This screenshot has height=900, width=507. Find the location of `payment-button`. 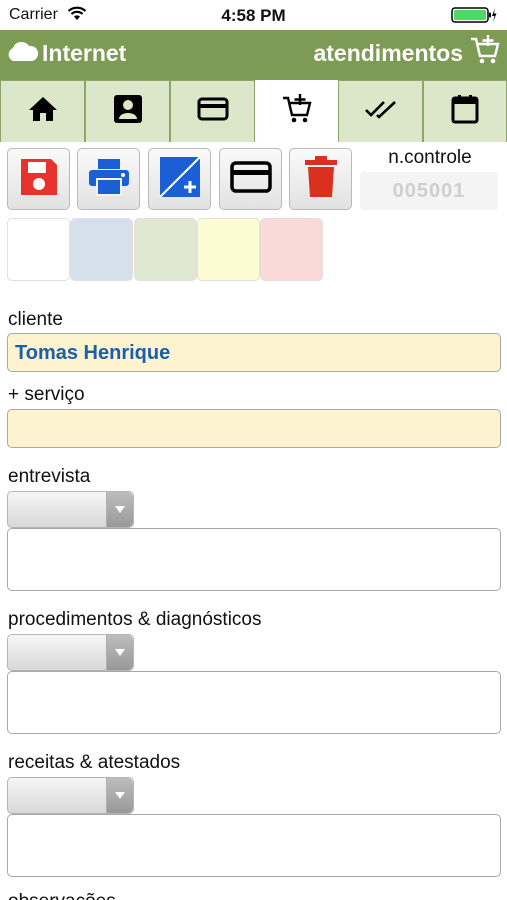

payment-button is located at coordinates (250, 179).